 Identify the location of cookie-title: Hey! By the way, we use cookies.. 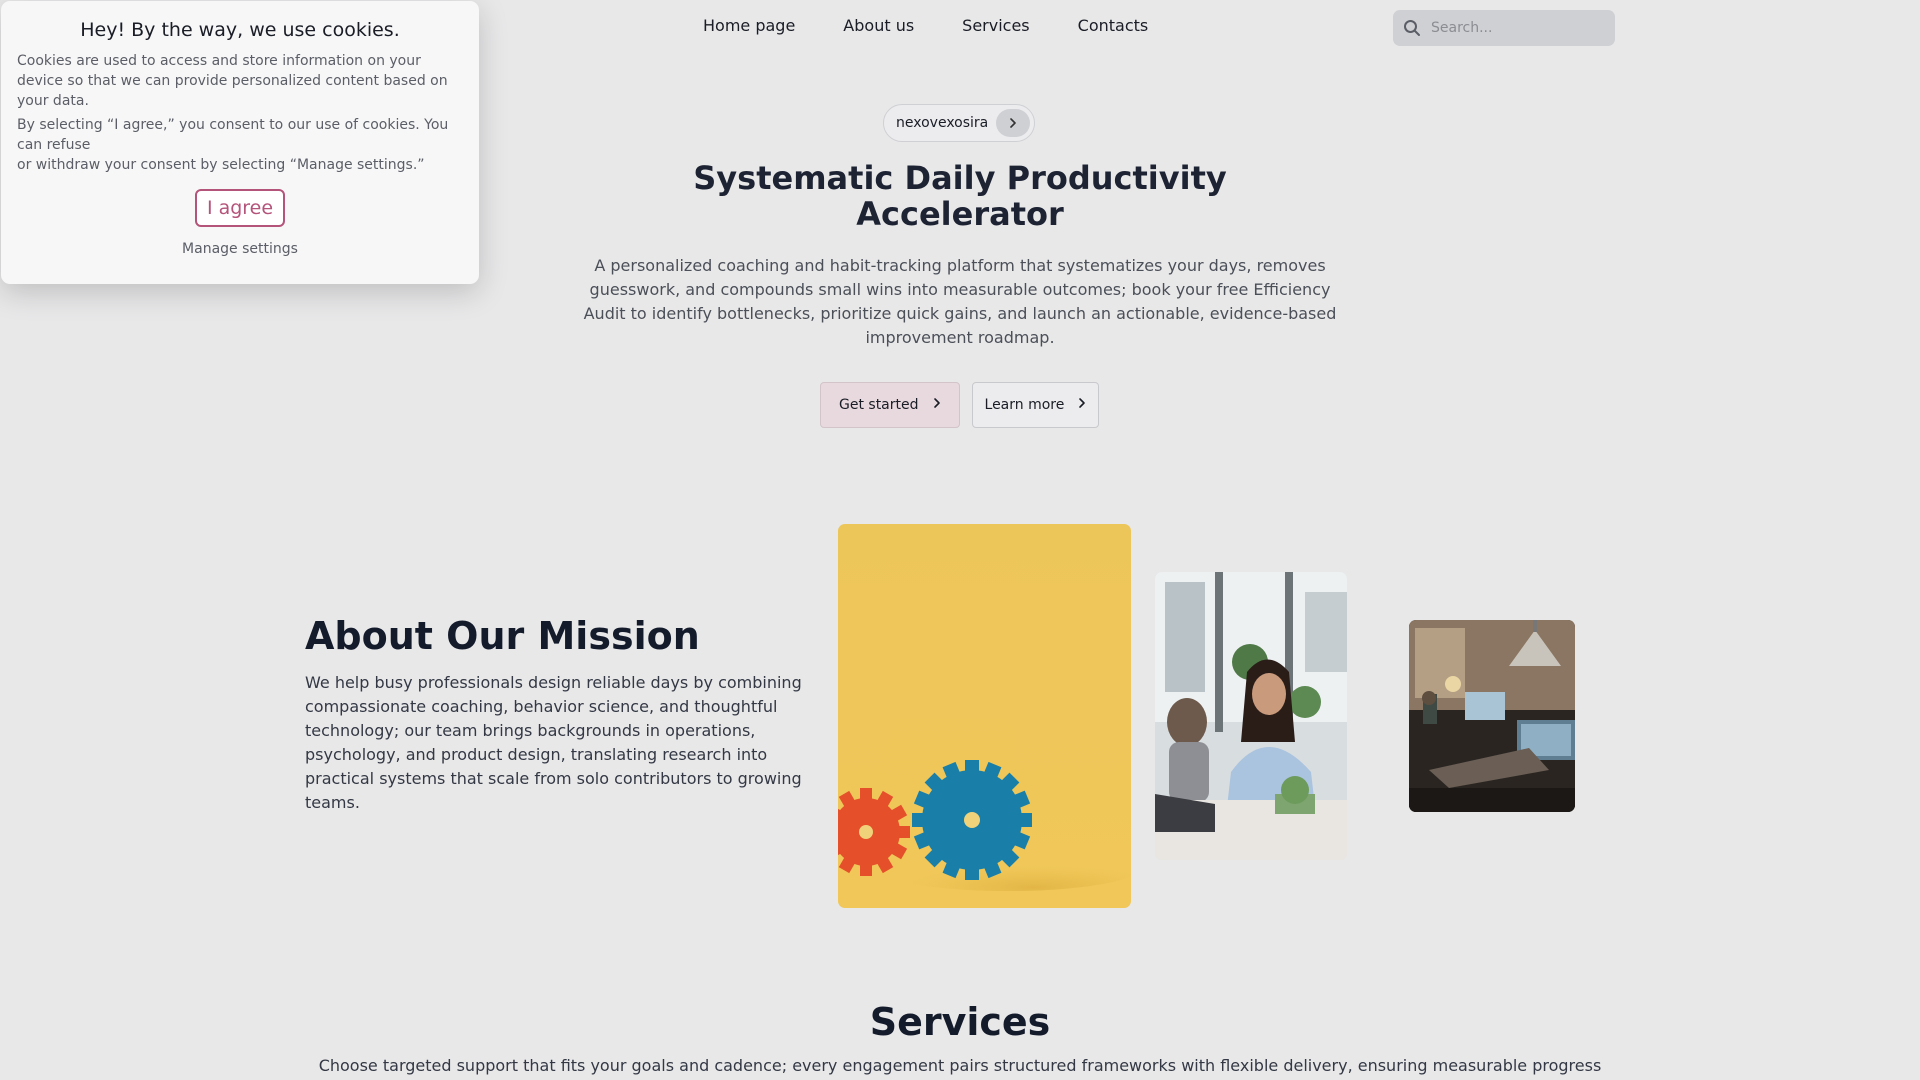
(240, 30).